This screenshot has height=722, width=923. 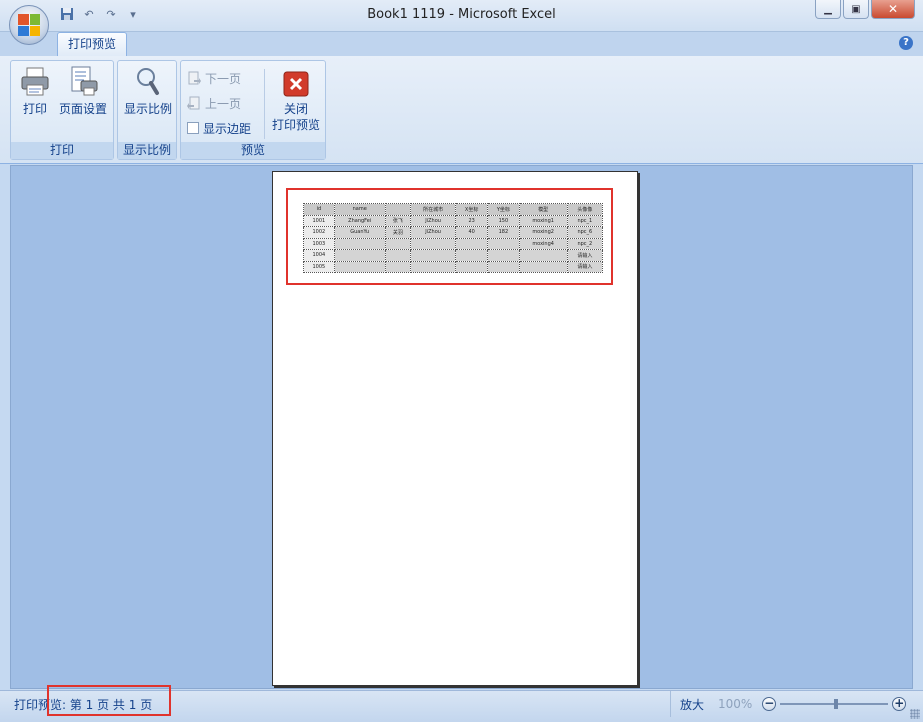 What do you see at coordinates (62, 150) in the screenshot?
I see `group-print-label: 打印` at bounding box center [62, 150].